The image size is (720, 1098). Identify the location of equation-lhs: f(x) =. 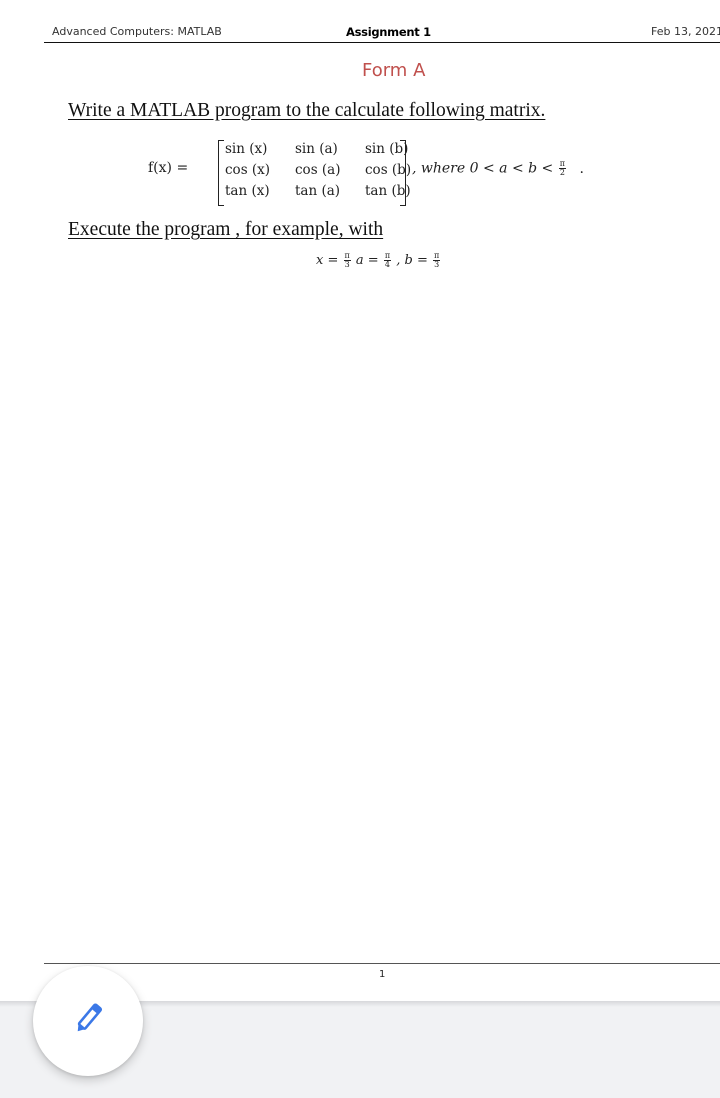
(168, 168).